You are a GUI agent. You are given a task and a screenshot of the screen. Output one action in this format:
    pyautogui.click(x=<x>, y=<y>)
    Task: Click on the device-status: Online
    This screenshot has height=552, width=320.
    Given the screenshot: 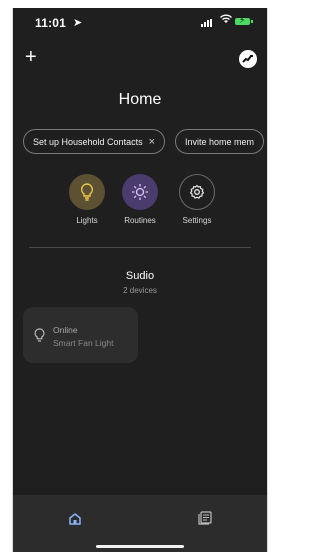 What is the action you would take?
    pyautogui.click(x=65, y=330)
    